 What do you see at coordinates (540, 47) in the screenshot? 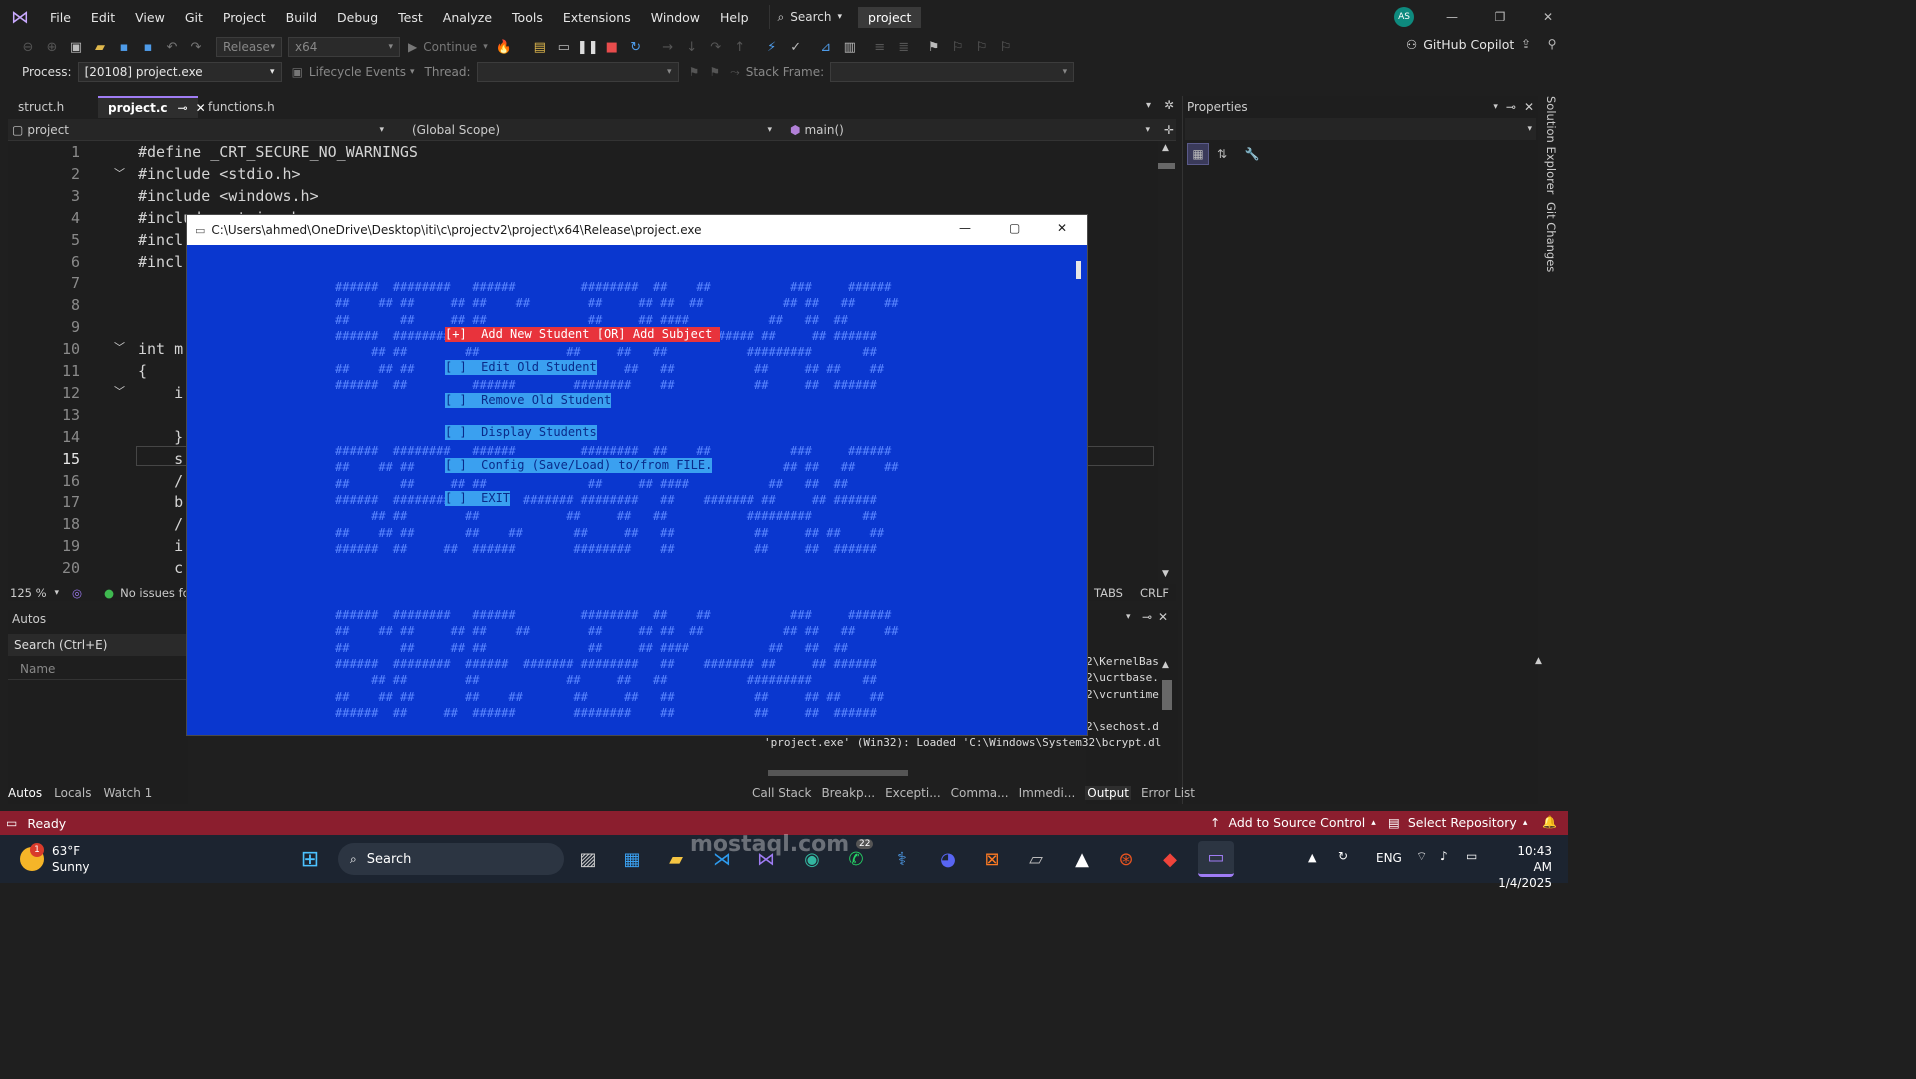
I see `attach-icon: ▤` at bounding box center [540, 47].